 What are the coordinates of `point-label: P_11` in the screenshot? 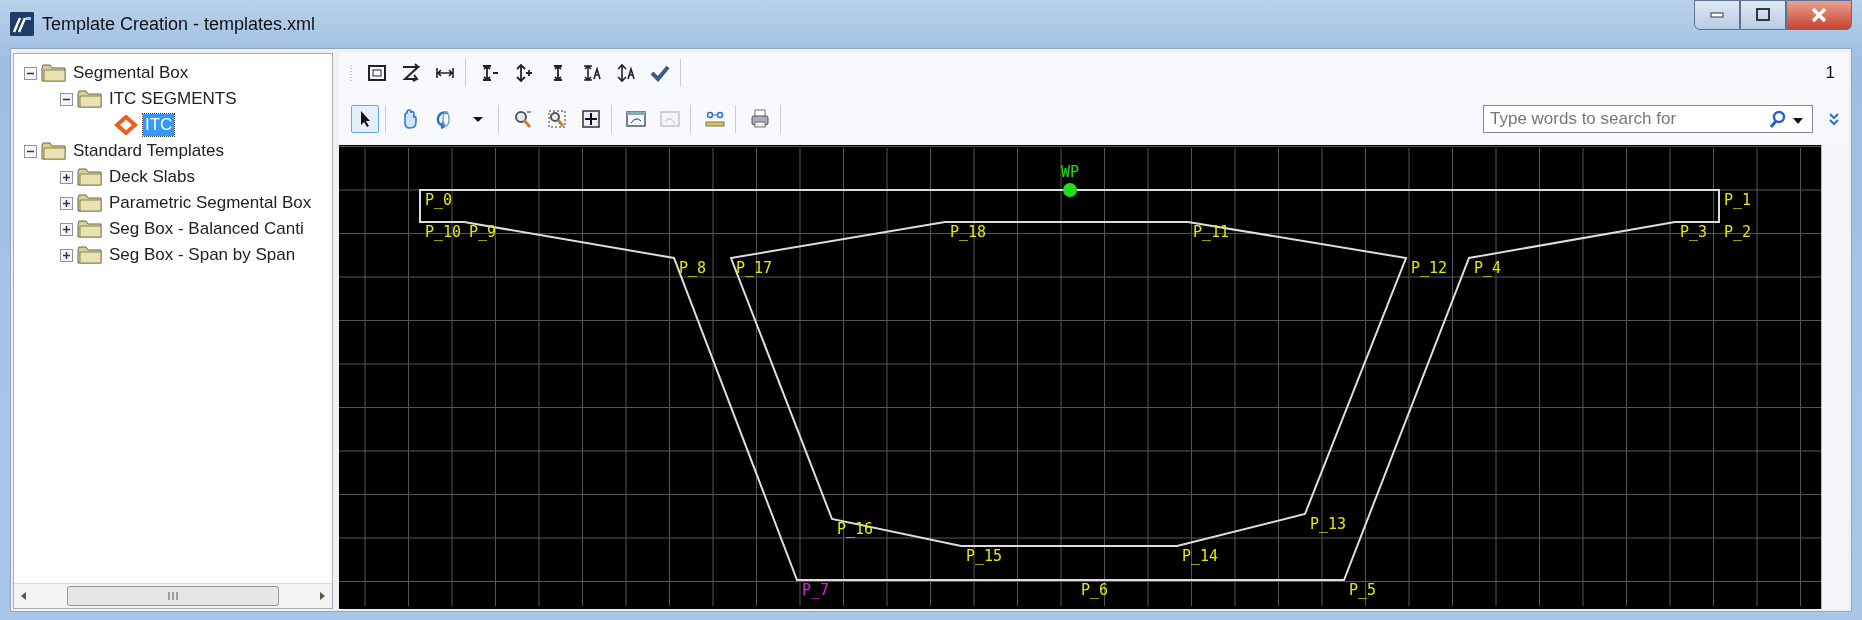 It's located at (1211, 232).